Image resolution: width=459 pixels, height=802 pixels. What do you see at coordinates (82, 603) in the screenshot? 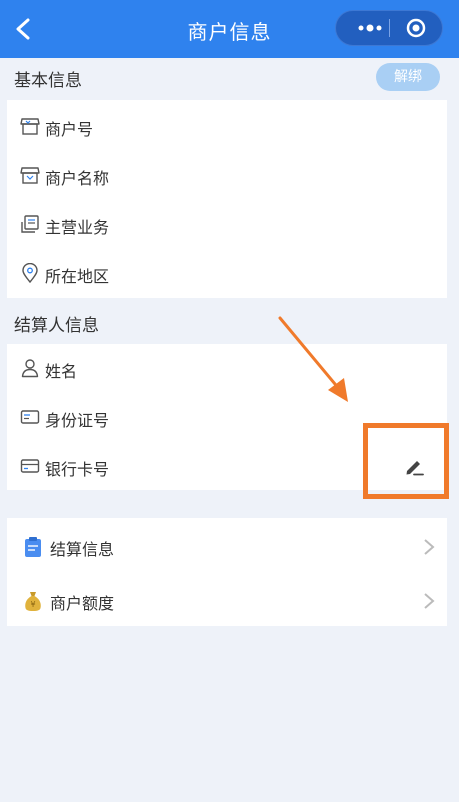
I see `item-label: 商户额度` at bounding box center [82, 603].